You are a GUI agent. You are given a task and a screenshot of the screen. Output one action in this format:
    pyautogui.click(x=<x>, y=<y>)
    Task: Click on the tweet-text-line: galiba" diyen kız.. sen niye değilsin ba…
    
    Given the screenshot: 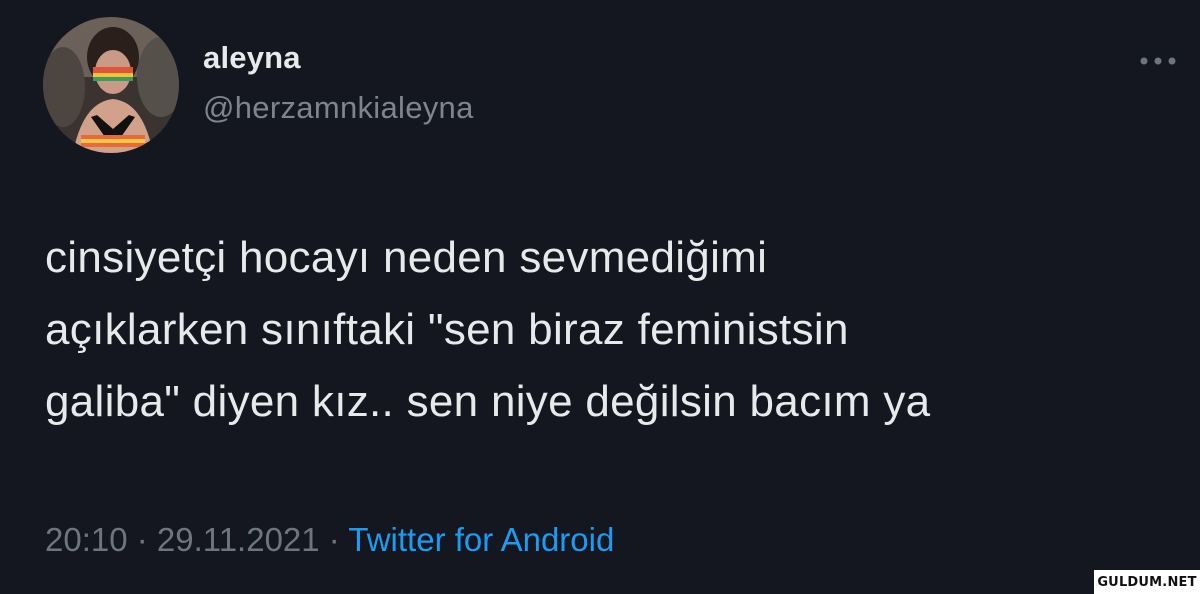 What is the action you would take?
    pyautogui.click(x=488, y=401)
    